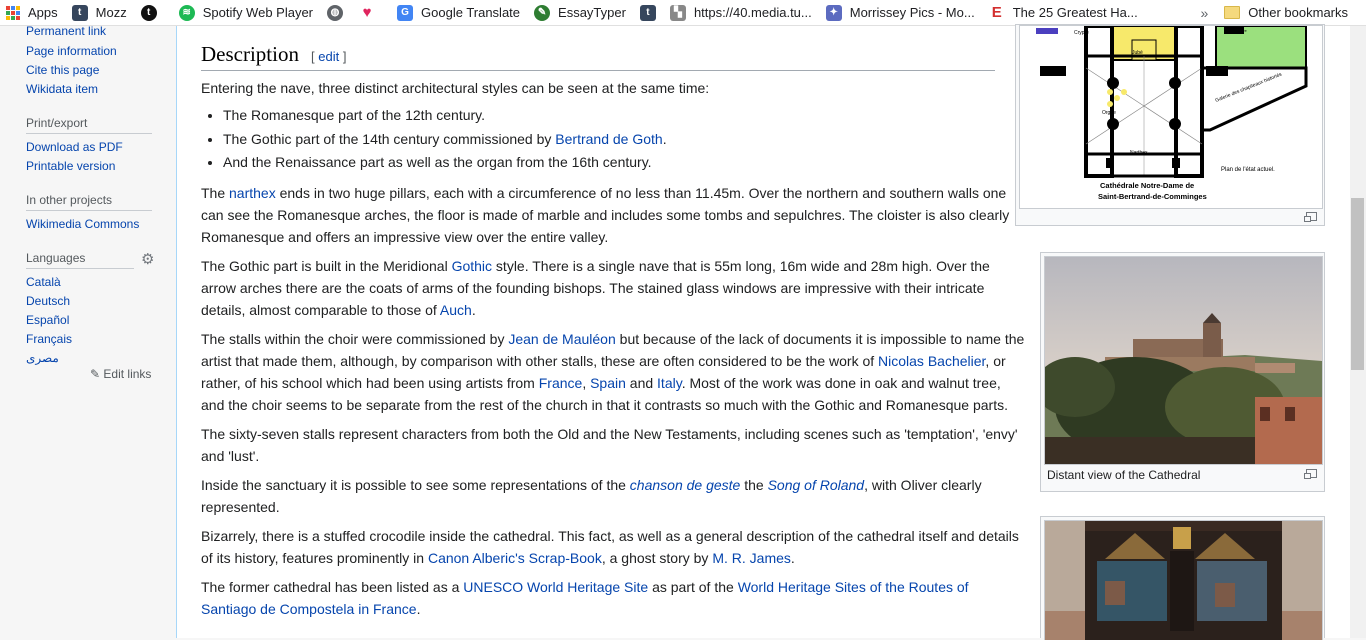  Describe the element at coordinates (833, 12) in the screenshot. I see `puzzle-icon: ✦` at that location.